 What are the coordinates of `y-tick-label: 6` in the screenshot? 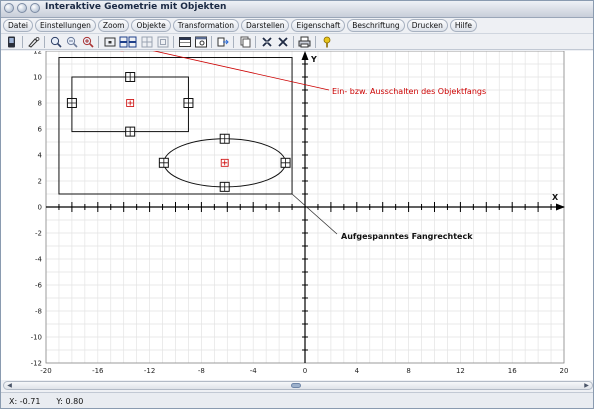 It's located at (40, 130).